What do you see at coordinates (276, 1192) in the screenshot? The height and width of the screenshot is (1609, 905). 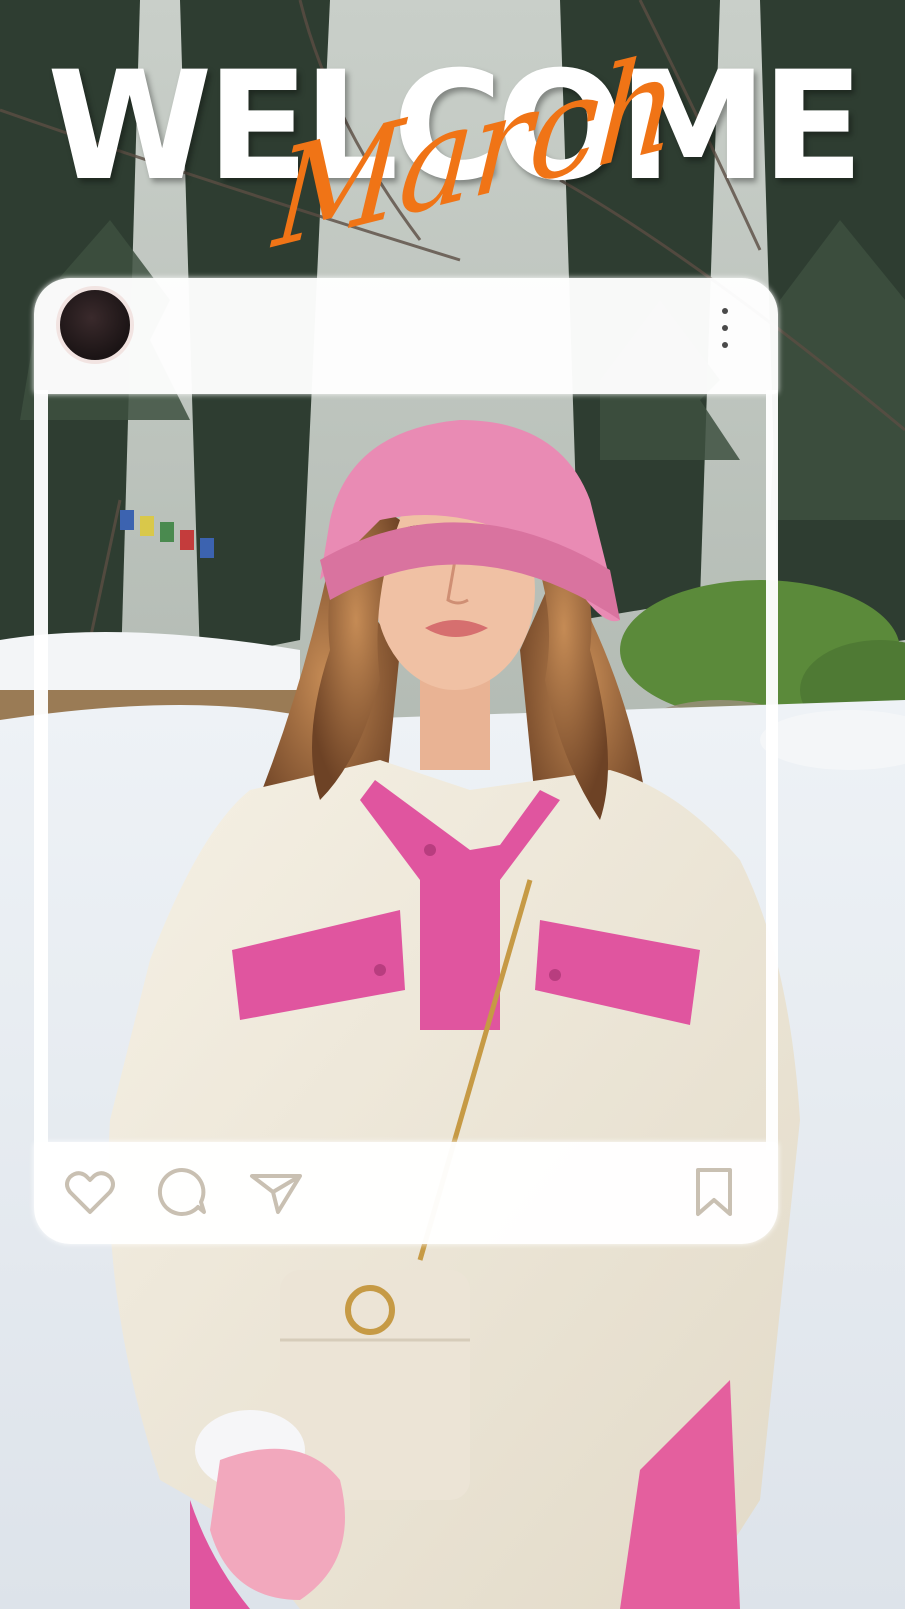 I see `send-icon` at bounding box center [276, 1192].